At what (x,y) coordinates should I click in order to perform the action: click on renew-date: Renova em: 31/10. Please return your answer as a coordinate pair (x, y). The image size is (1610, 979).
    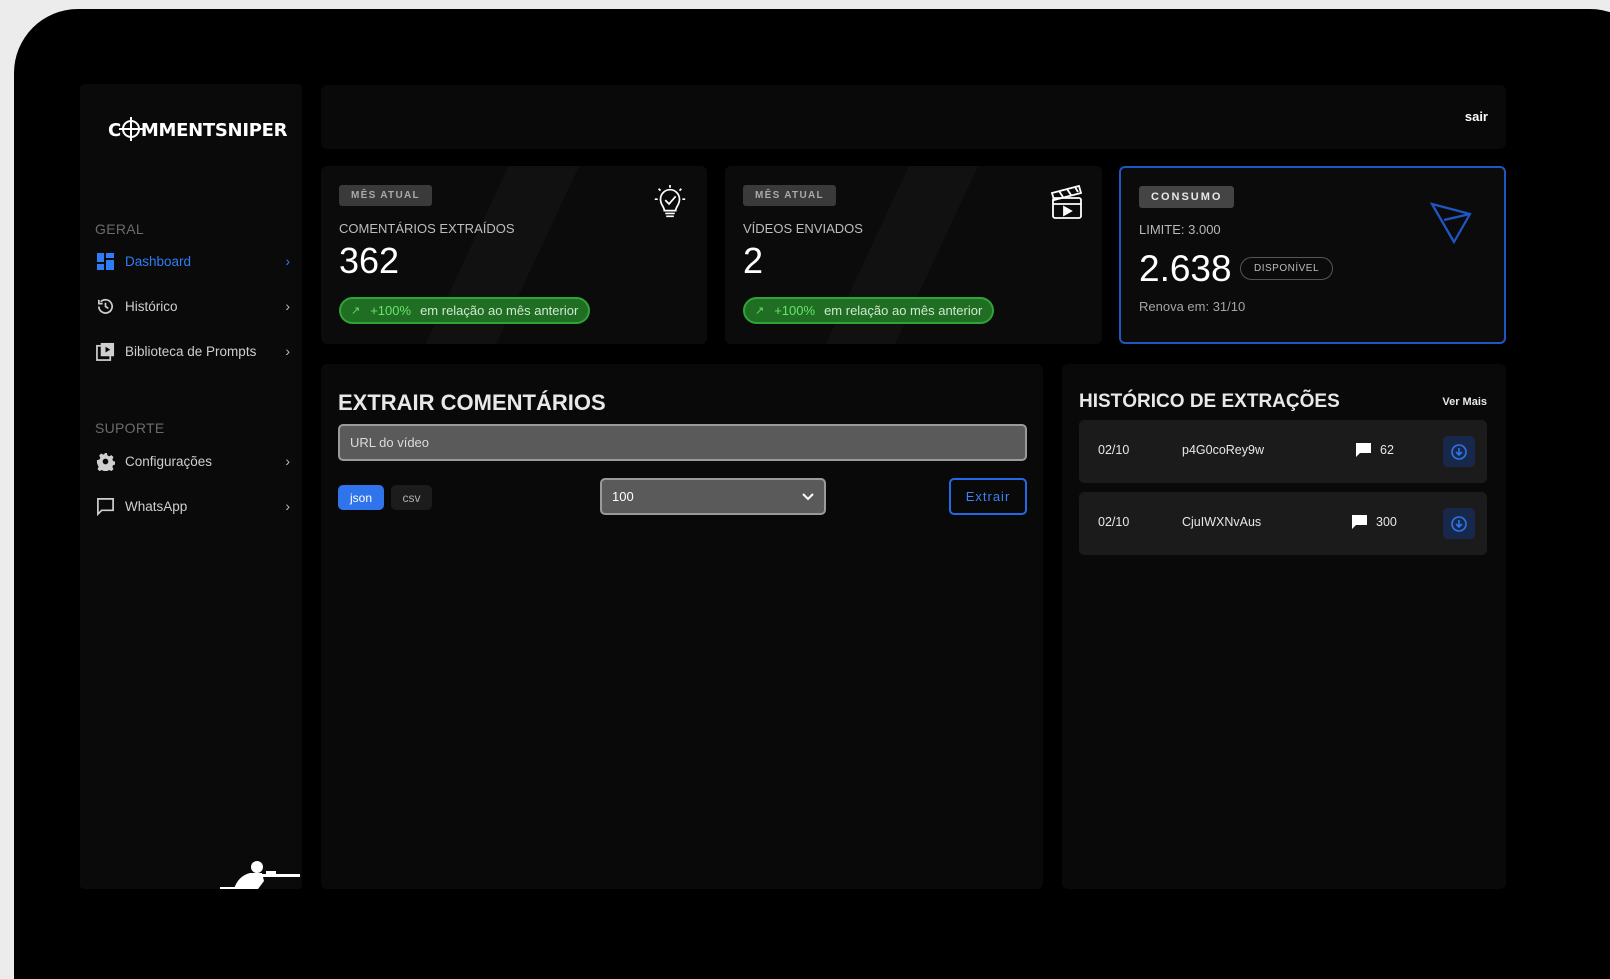
    Looking at the image, I should click on (1192, 306).